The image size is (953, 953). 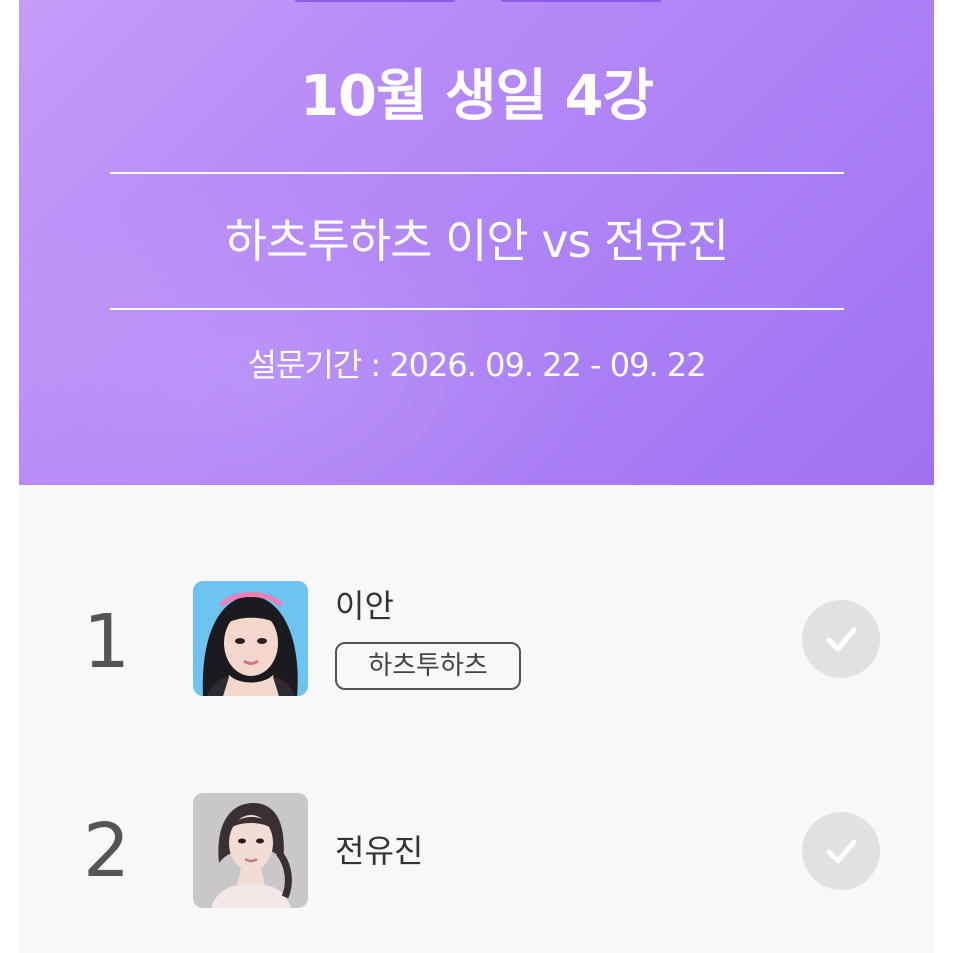 I want to click on divider-bottom, so click(x=477, y=309).